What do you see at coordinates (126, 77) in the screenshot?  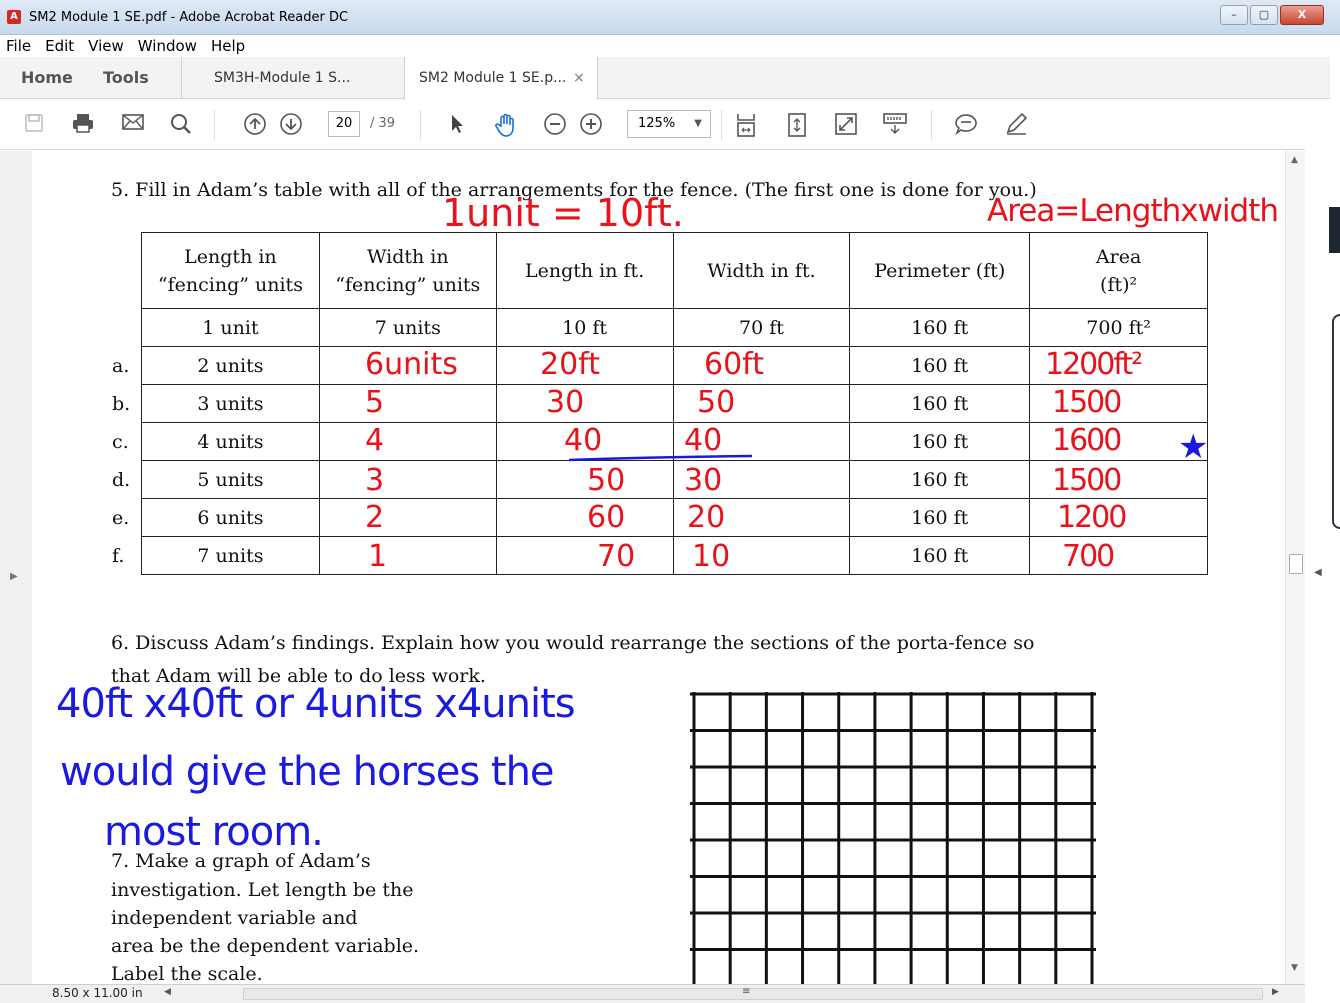 I see `tab-tools: Tools` at bounding box center [126, 77].